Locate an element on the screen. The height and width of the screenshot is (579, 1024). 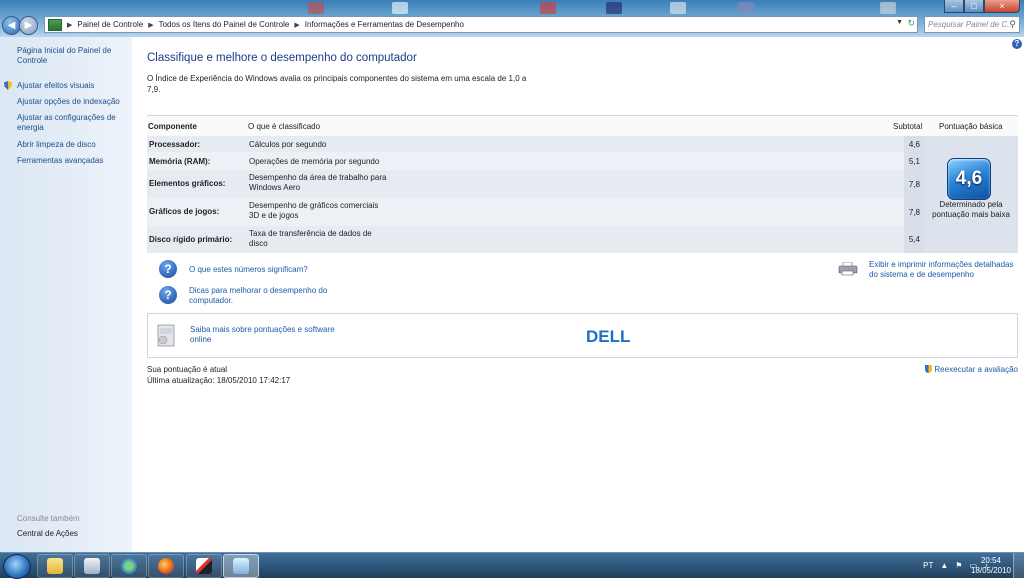
clock-time: 20:54 is located at coordinates (990, 560).